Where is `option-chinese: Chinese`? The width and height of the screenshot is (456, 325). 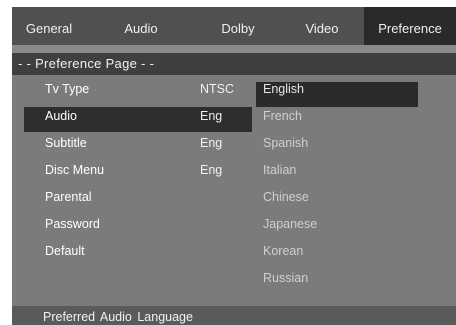 option-chinese: Chinese is located at coordinates (286, 197).